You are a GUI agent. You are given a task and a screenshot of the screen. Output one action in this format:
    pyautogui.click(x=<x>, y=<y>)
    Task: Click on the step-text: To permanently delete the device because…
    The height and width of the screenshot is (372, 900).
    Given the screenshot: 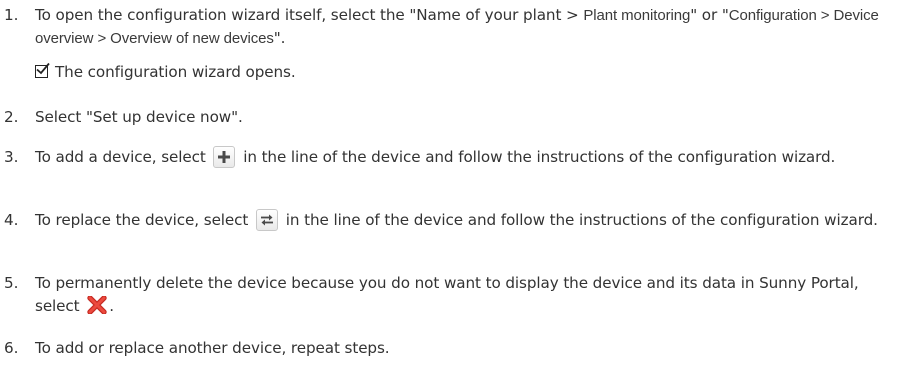 What is the action you would take?
    pyautogui.click(x=462, y=295)
    